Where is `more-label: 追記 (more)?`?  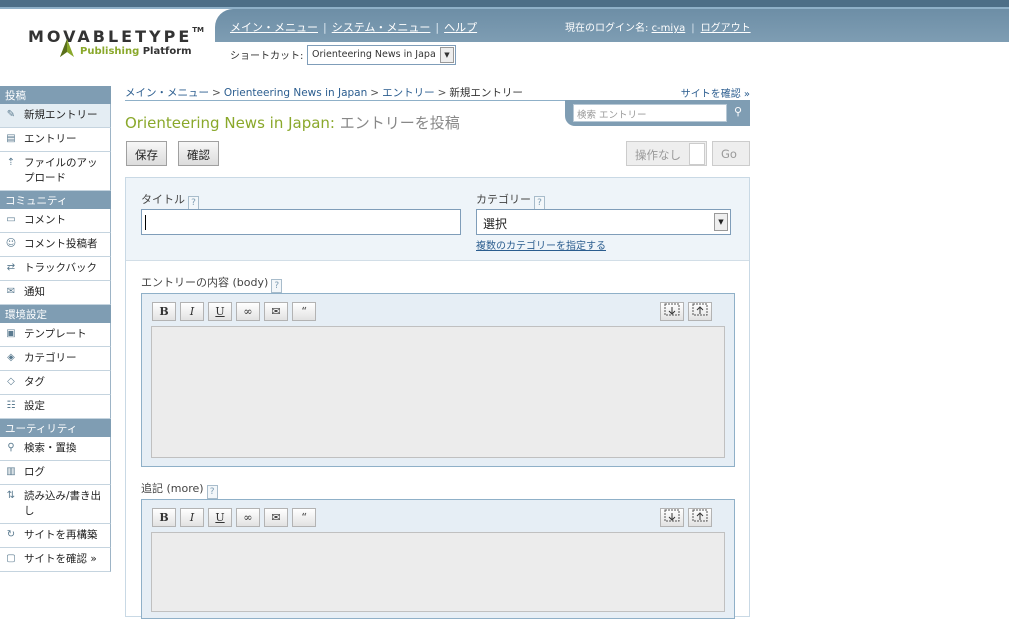 more-label: 追記 (more)? is located at coordinates (179, 489).